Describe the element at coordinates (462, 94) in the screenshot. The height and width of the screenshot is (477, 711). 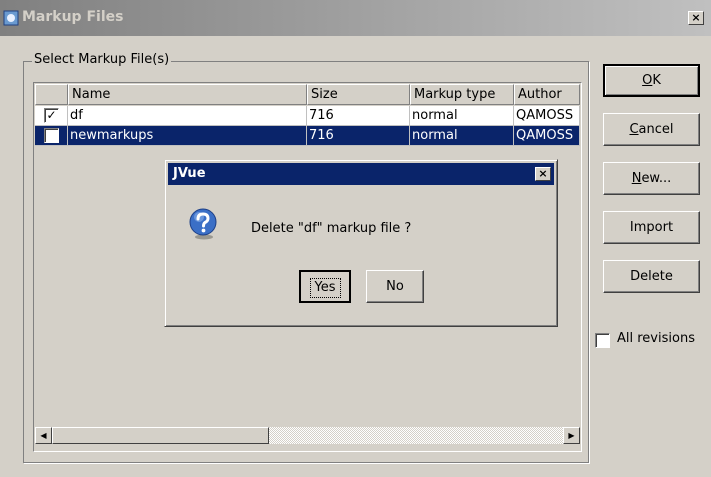
I see `header-markup-type: Markup type` at that location.